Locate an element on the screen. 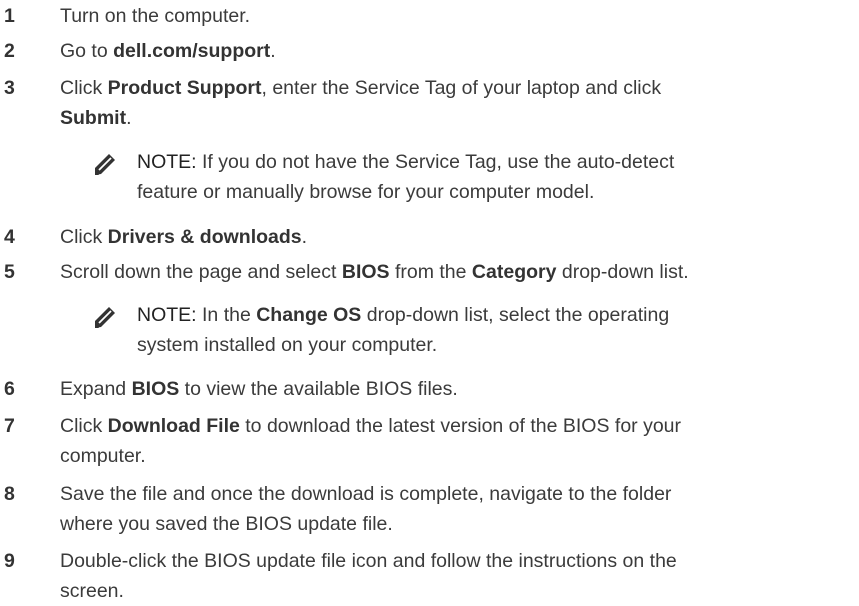 The width and height of the screenshot is (859, 606). step-number: 2 is located at coordinates (9, 51).